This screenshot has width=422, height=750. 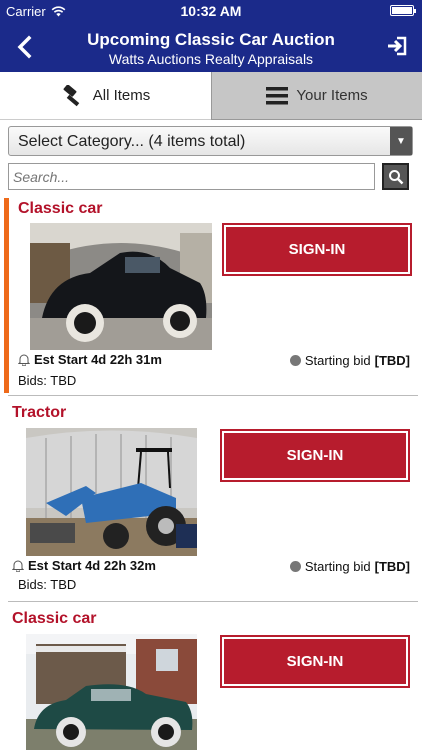 What do you see at coordinates (191, 176) in the screenshot?
I see `search-input` at bounding box center [191, 176].